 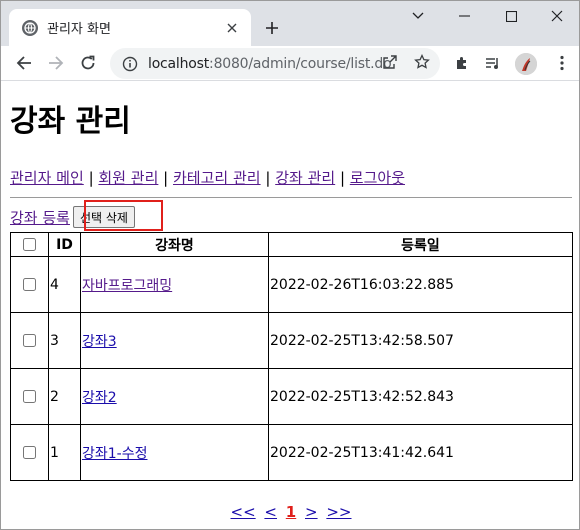 What do you see at coordinates (272, 28) in the screenshot?
I see `new-tab-plus-icon` at bounding box center [272, 28].